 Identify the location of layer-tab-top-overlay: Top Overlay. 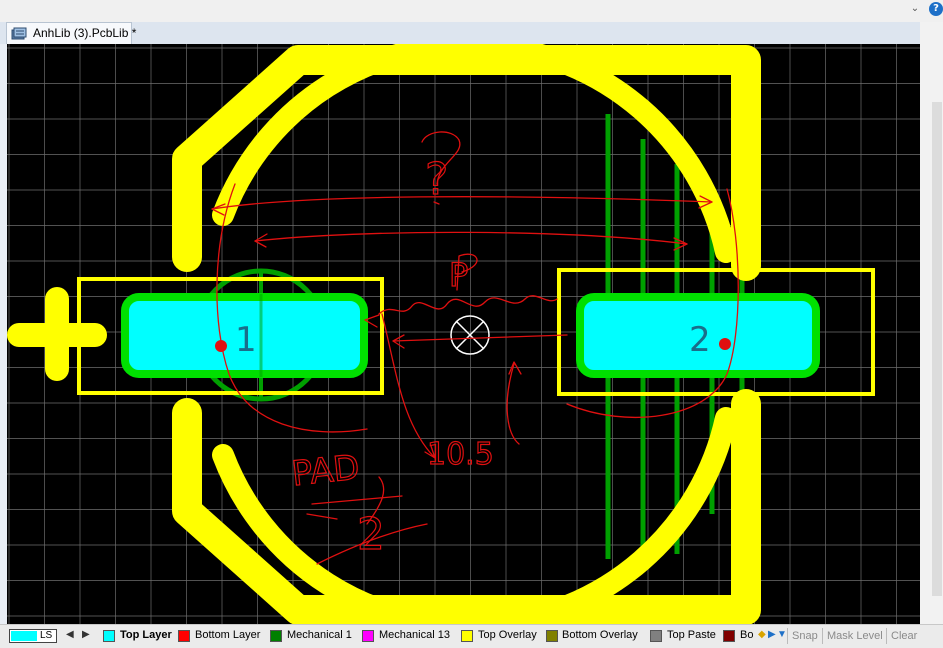
(507, 635).